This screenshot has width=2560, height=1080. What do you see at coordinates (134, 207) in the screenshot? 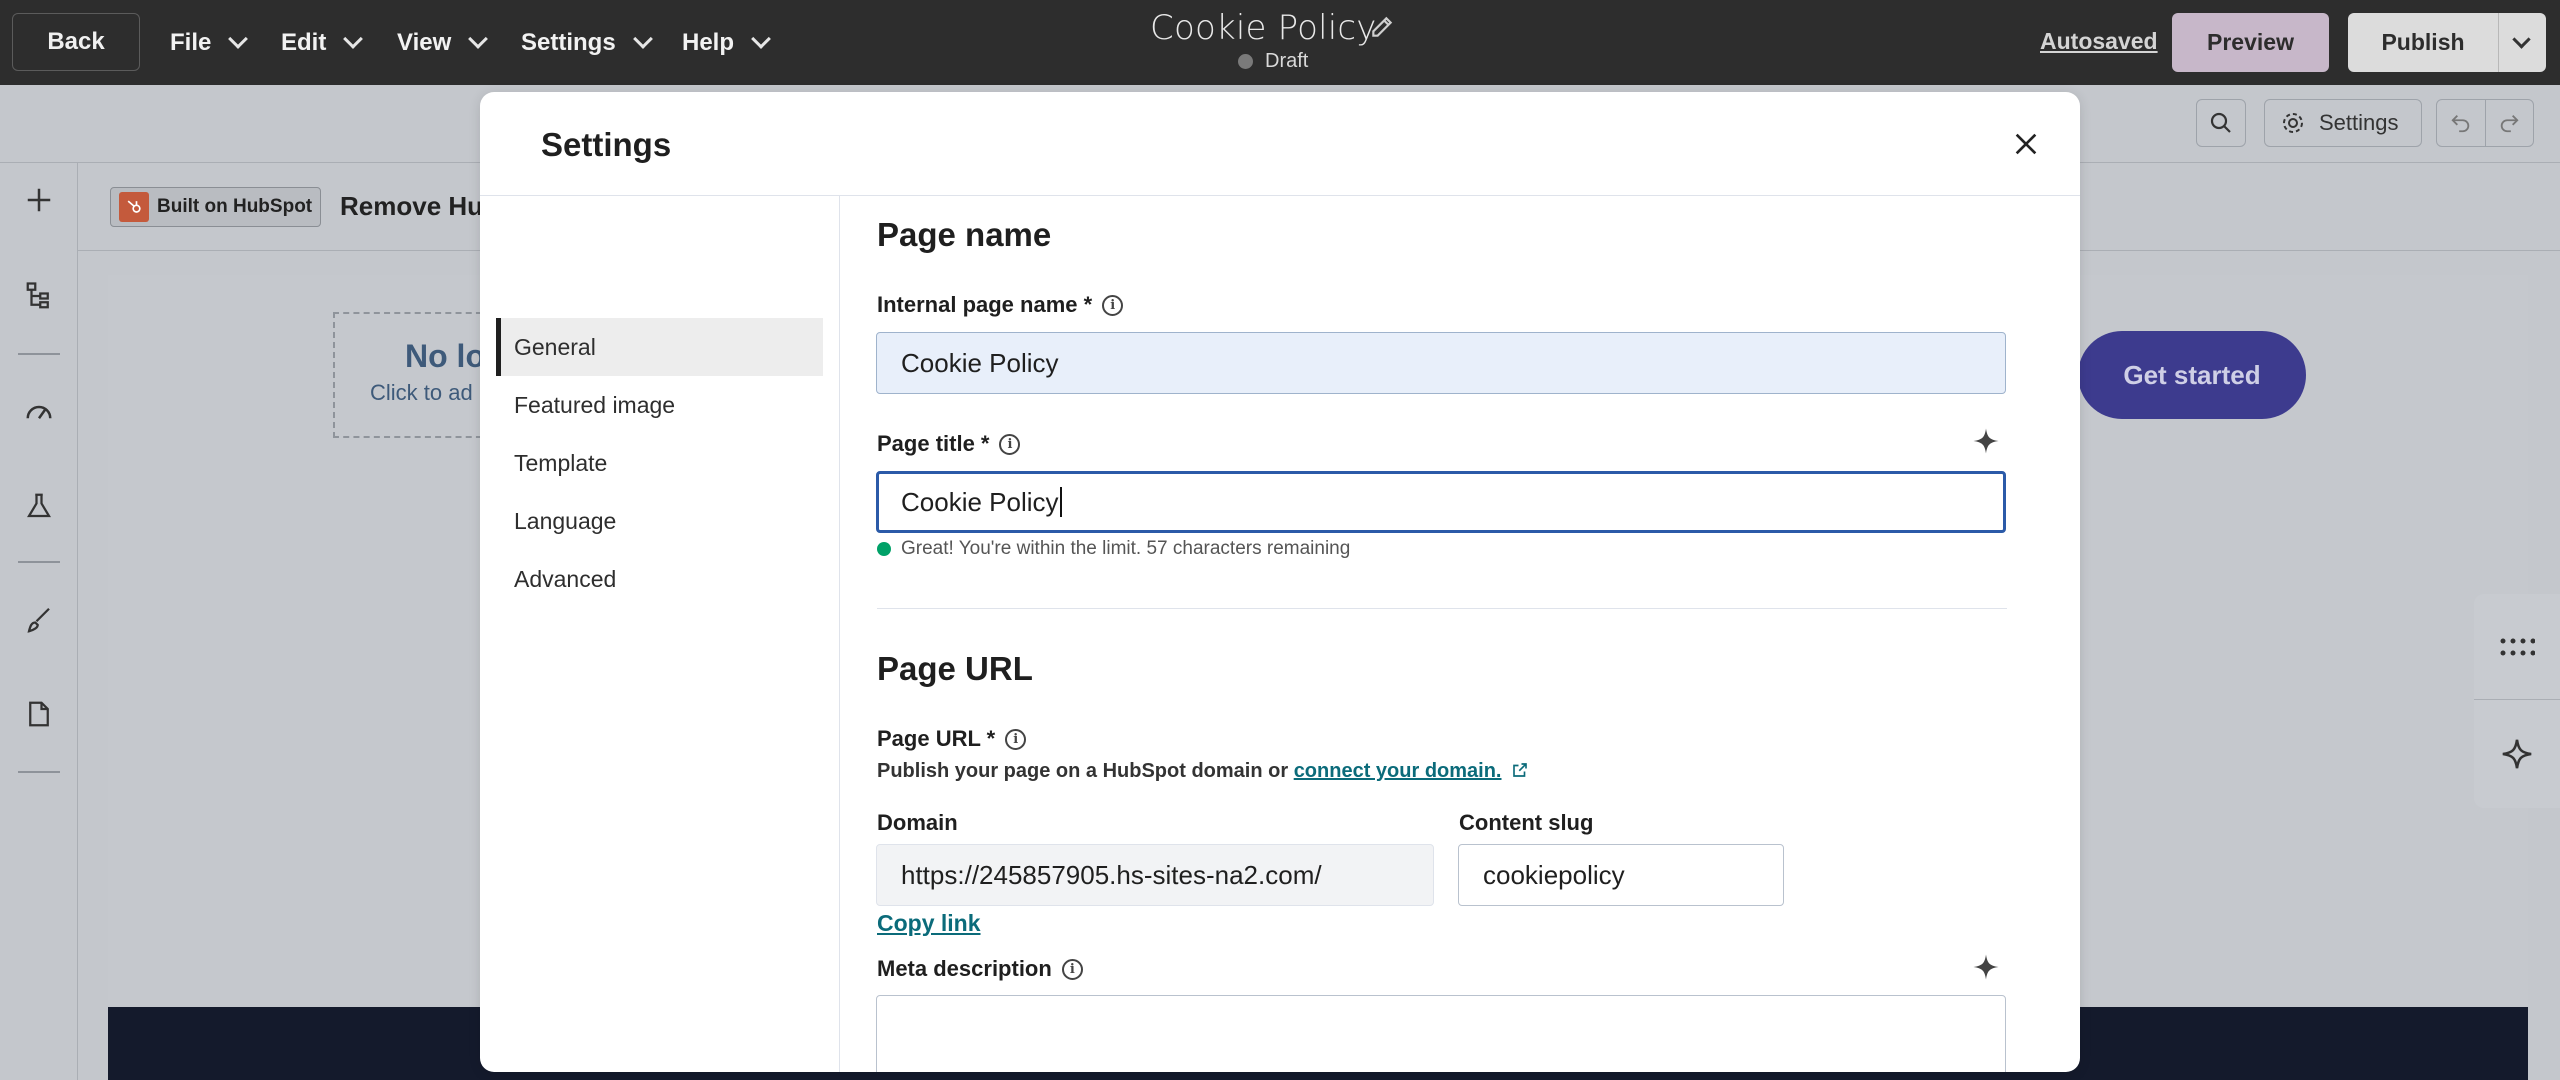
I see `hubspot-logo-icon` at bounding box center [134, 207].